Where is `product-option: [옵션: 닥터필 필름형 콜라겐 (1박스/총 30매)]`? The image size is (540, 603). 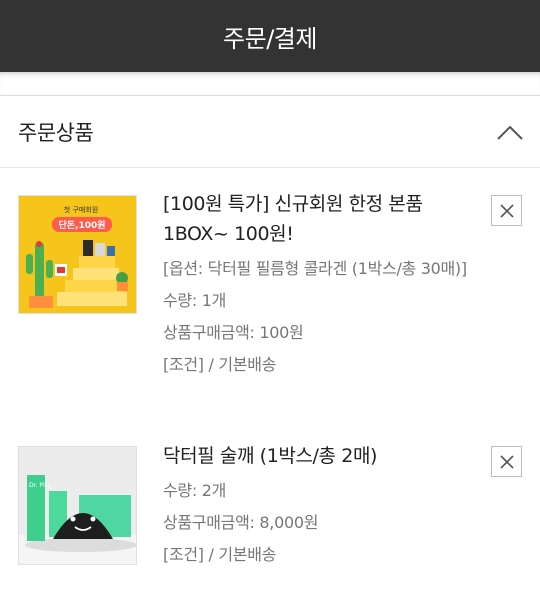
product-option: [옵션: 닥터필 필름형 콜라겐 (1박스/총 30매)] is located at coordinates (315, 268).